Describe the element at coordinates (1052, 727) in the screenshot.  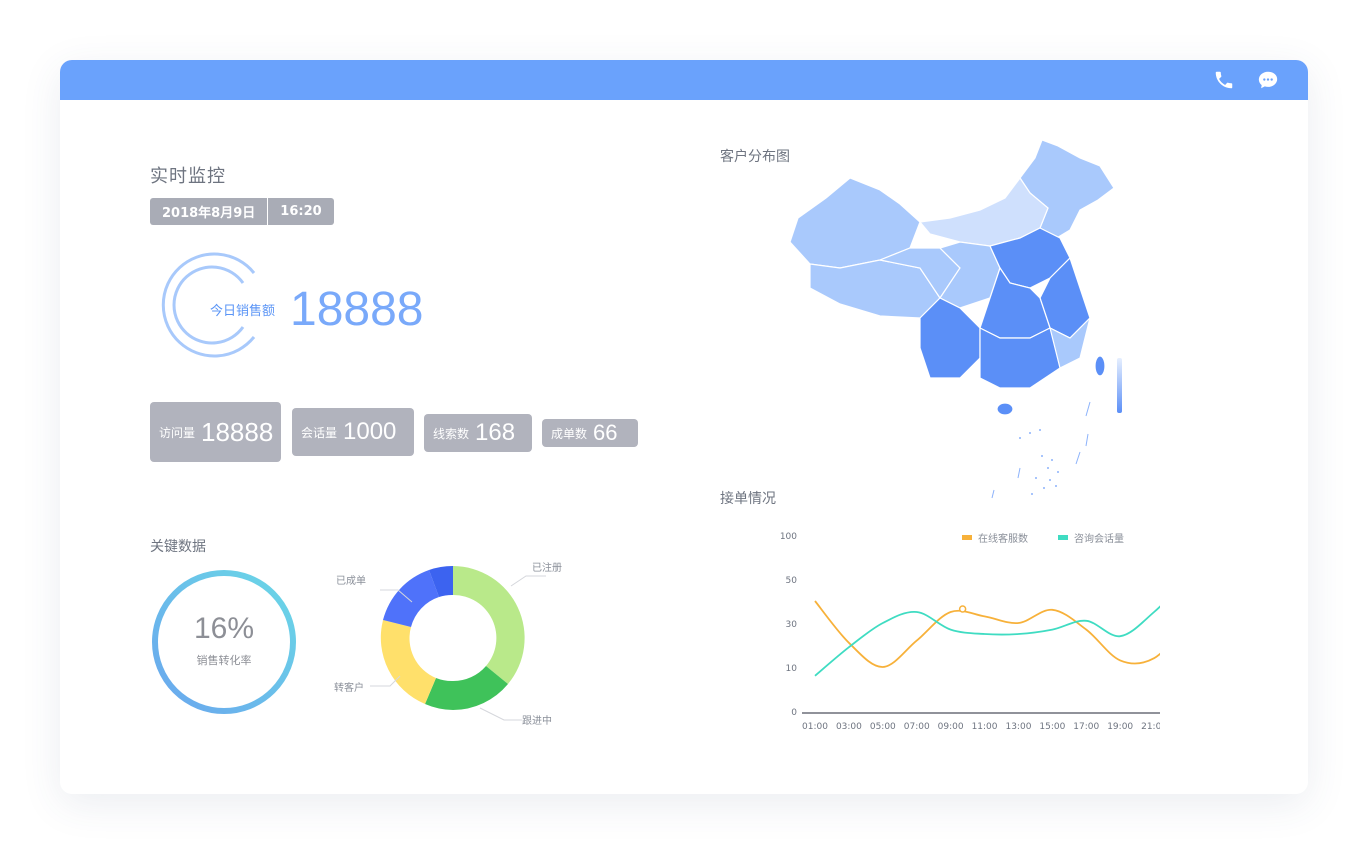
I see `x-tick-label: 15:00` at that location.